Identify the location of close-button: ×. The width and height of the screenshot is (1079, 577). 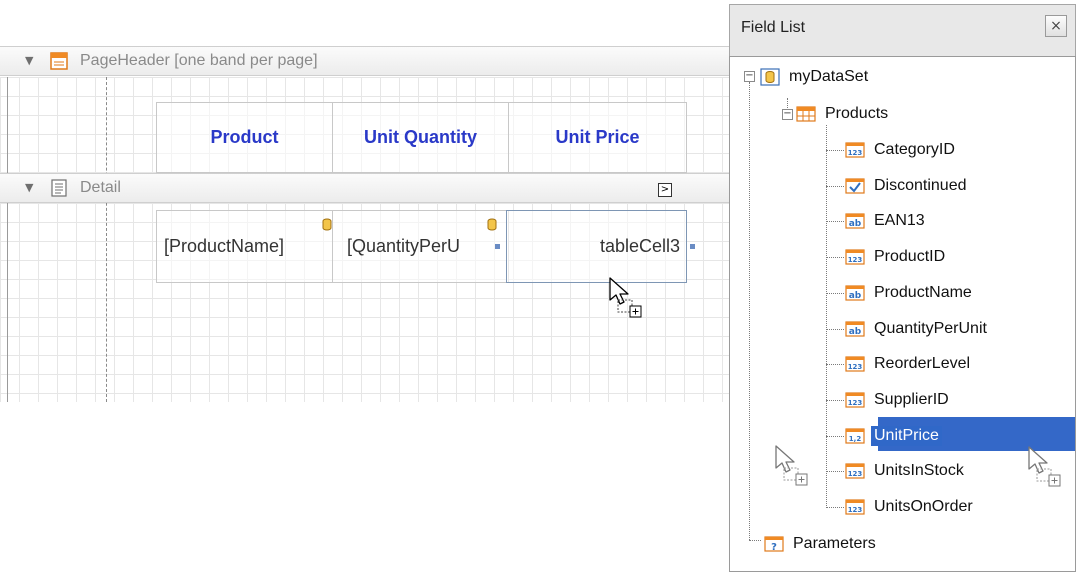
(1056, 26).